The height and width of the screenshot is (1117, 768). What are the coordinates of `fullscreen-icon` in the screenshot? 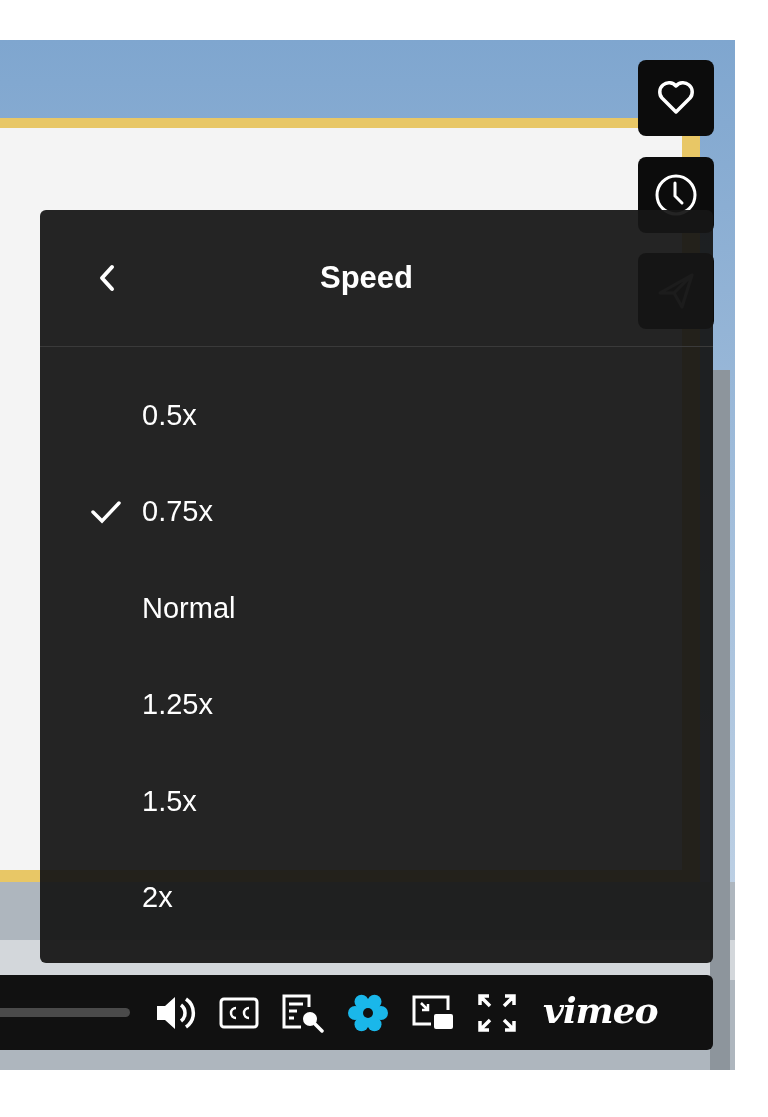 It's located at (497, 1012).